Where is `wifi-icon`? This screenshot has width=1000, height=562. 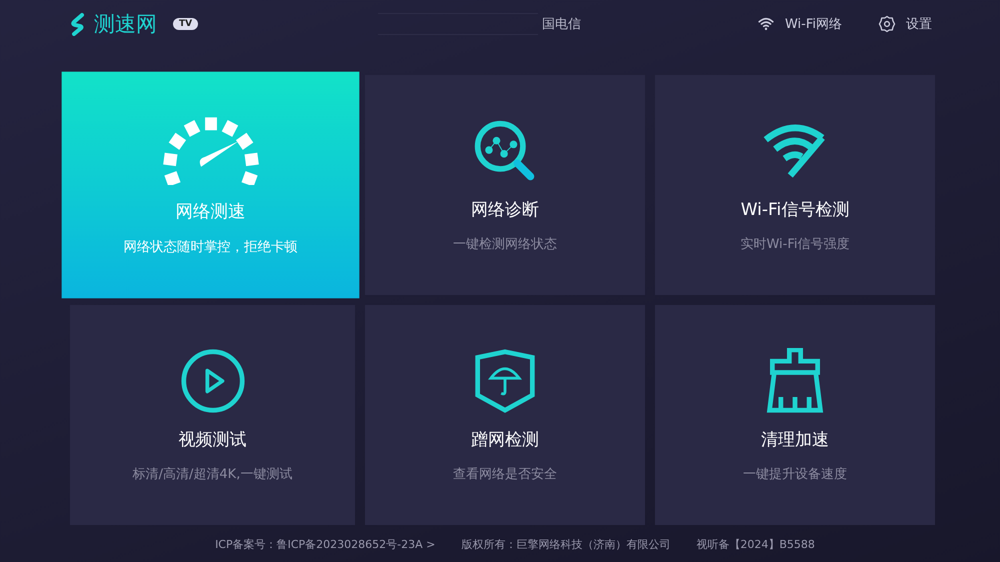 wifi-icon is located at coordinates (765, 24).